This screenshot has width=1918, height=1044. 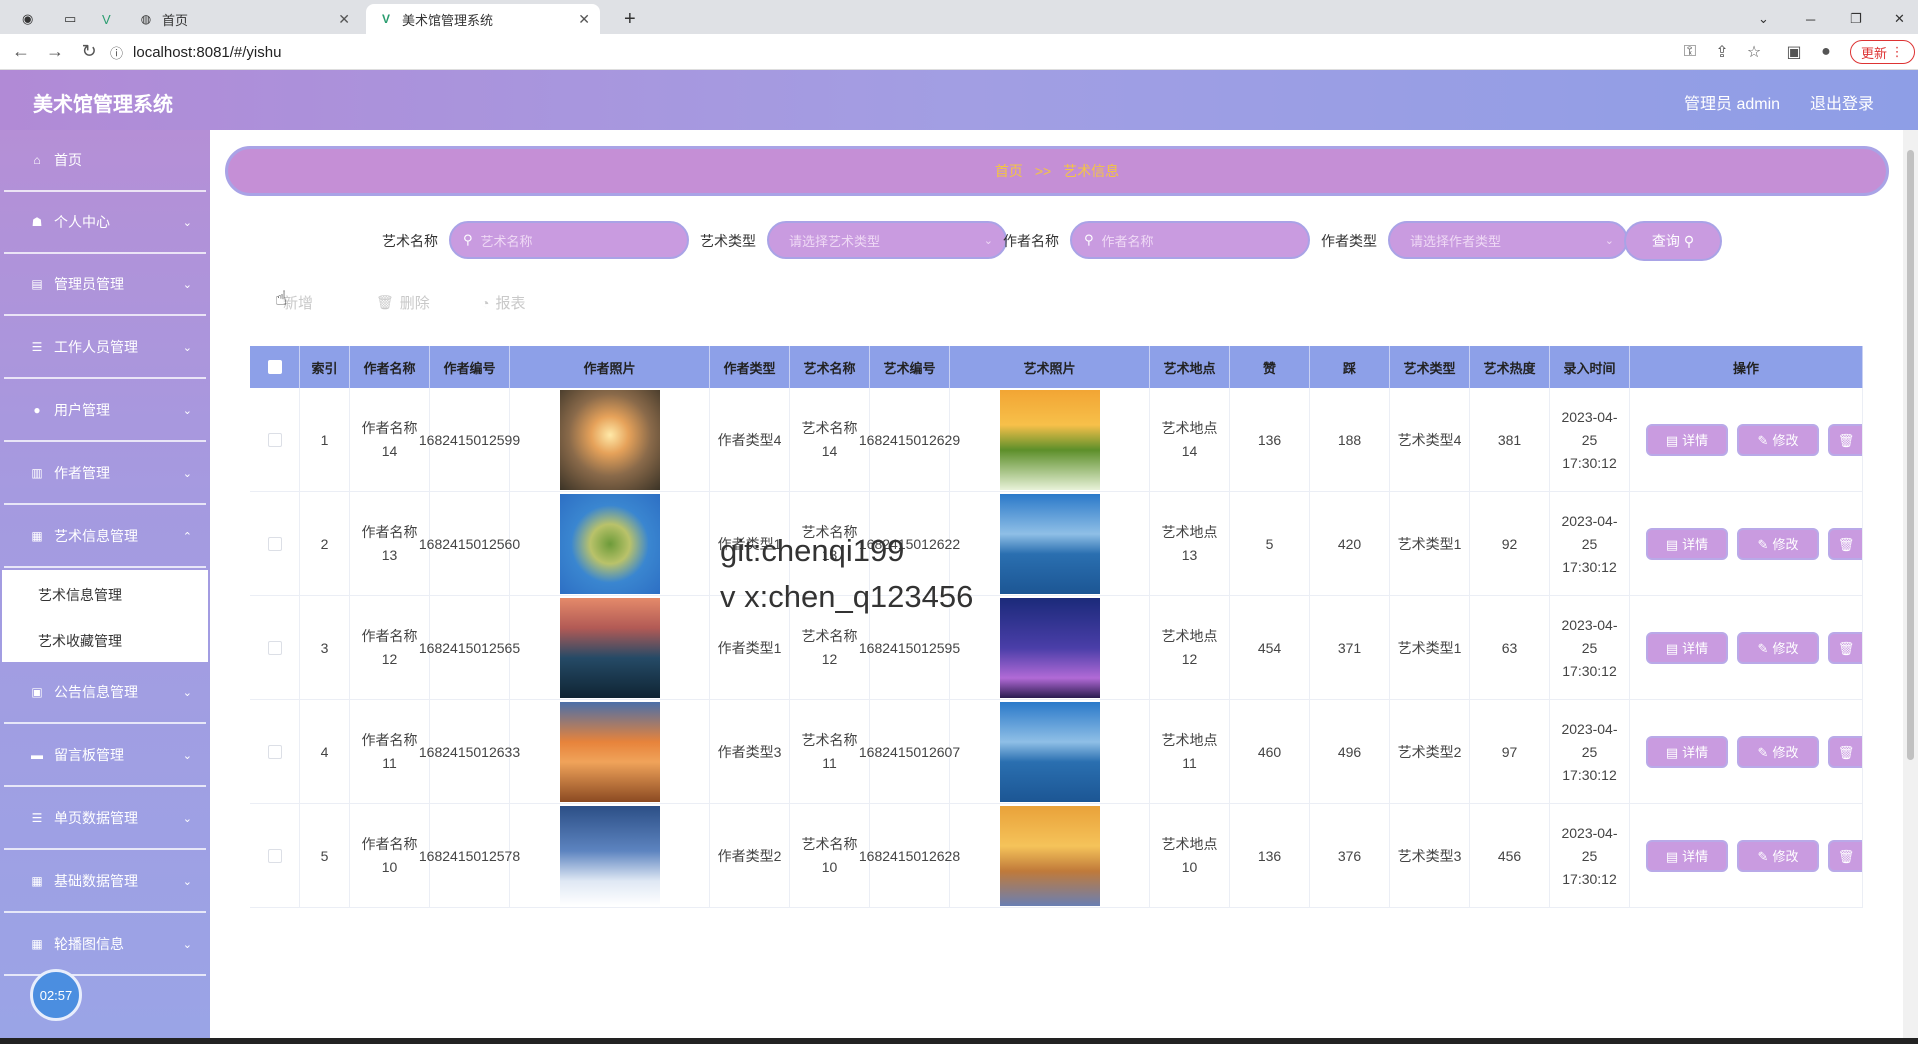 What do you see at coordinates (105, 161) in the screenshot?
I see `sidebar-item: ⌂ 首页` at bounding box center [105, 161].